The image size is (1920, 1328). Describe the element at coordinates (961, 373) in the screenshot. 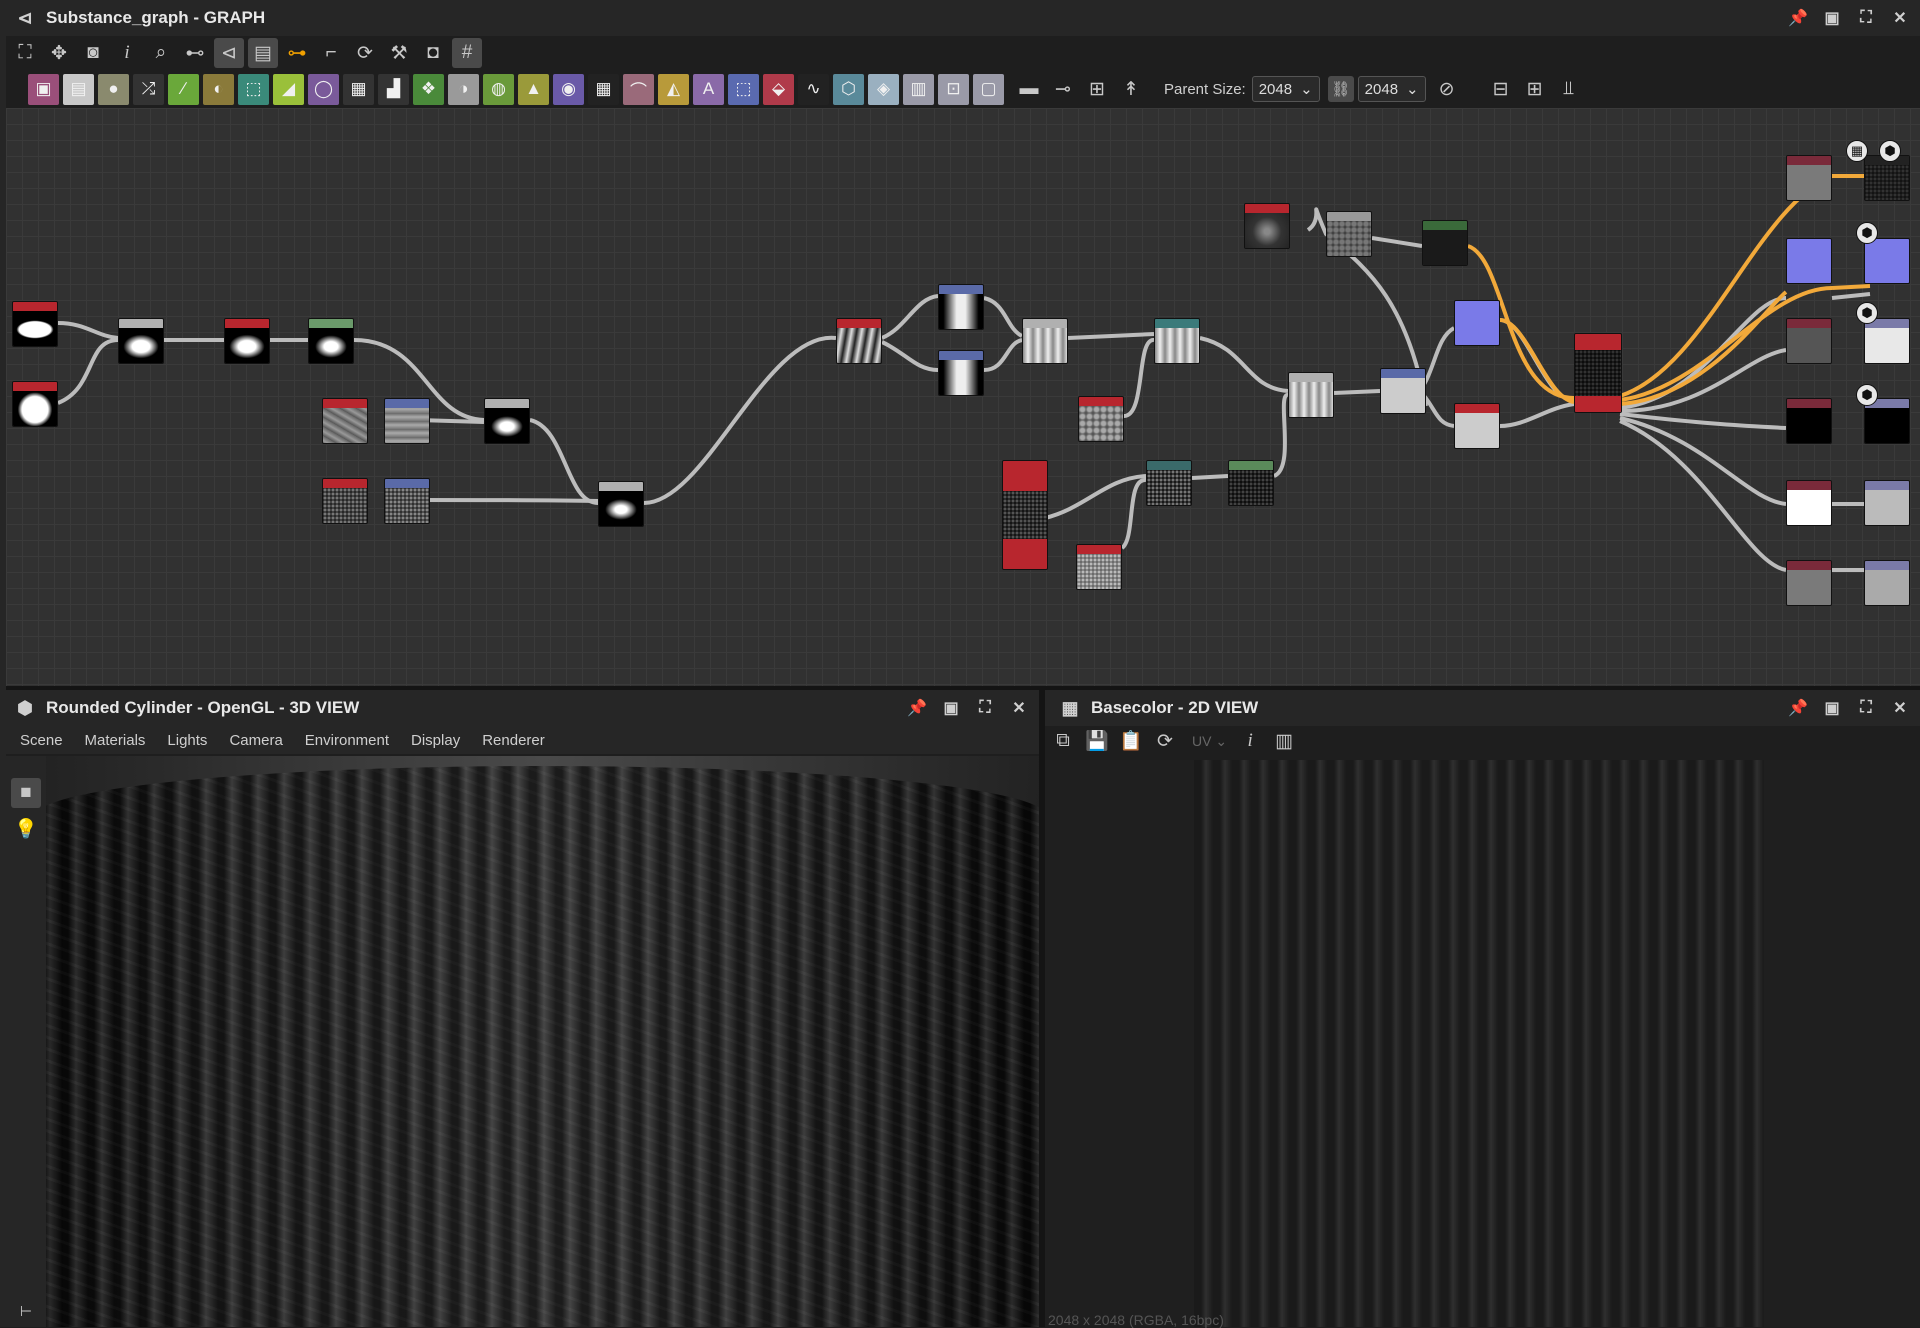

I see `graph-node-gradient-b` at that location.